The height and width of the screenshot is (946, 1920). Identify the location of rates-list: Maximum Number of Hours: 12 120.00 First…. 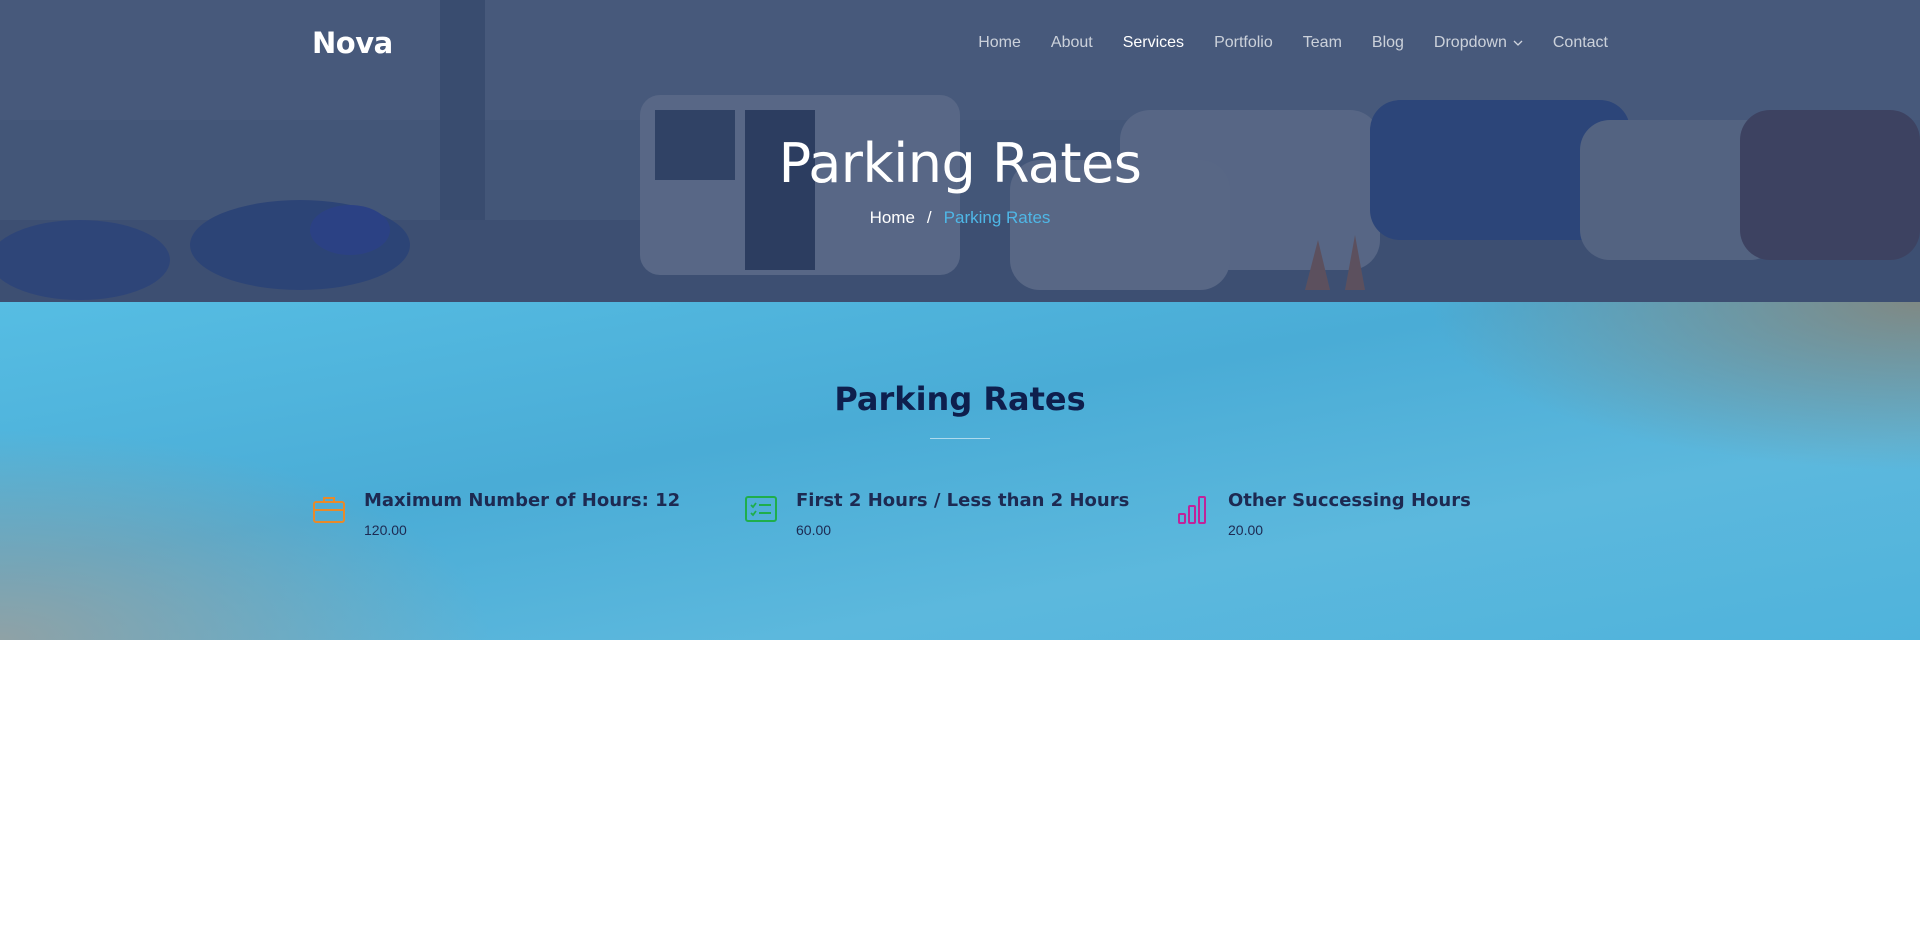
(960, 514).